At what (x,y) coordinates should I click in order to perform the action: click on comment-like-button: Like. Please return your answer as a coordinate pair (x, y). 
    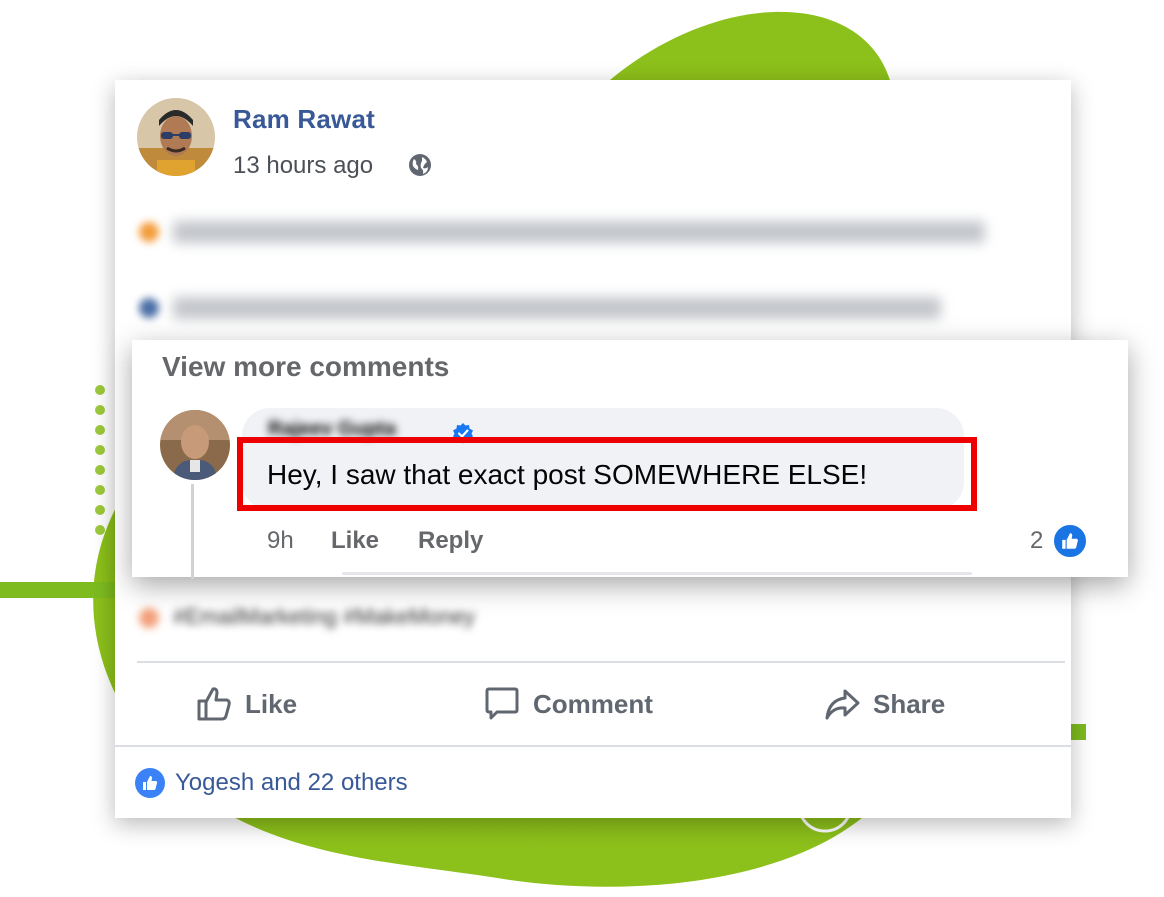
    Looking at the image, I should click on (355, 541).